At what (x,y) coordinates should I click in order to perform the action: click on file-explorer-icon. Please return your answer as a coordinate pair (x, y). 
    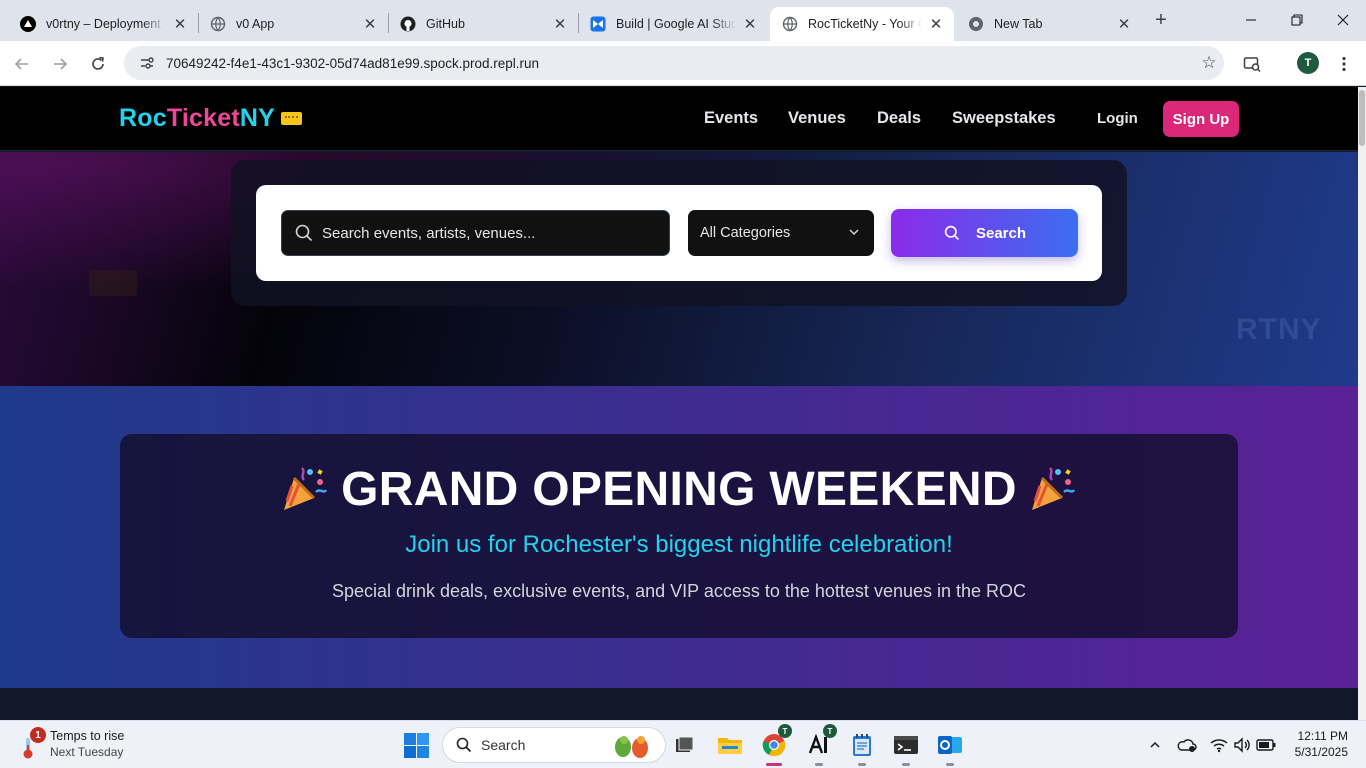
    Looking at the image, I should click on (730, 745).